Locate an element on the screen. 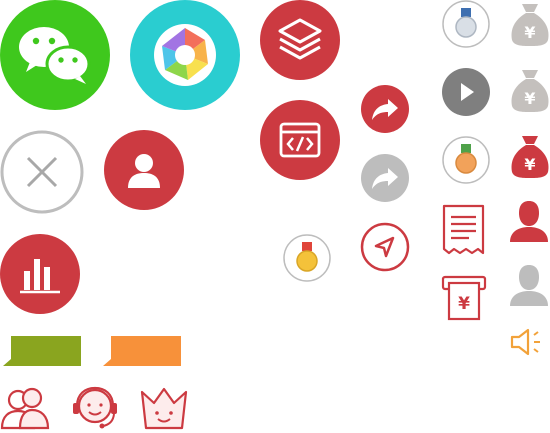 This screenshot has width=550, height=433. close-icon is located at coordinates (42, 172).